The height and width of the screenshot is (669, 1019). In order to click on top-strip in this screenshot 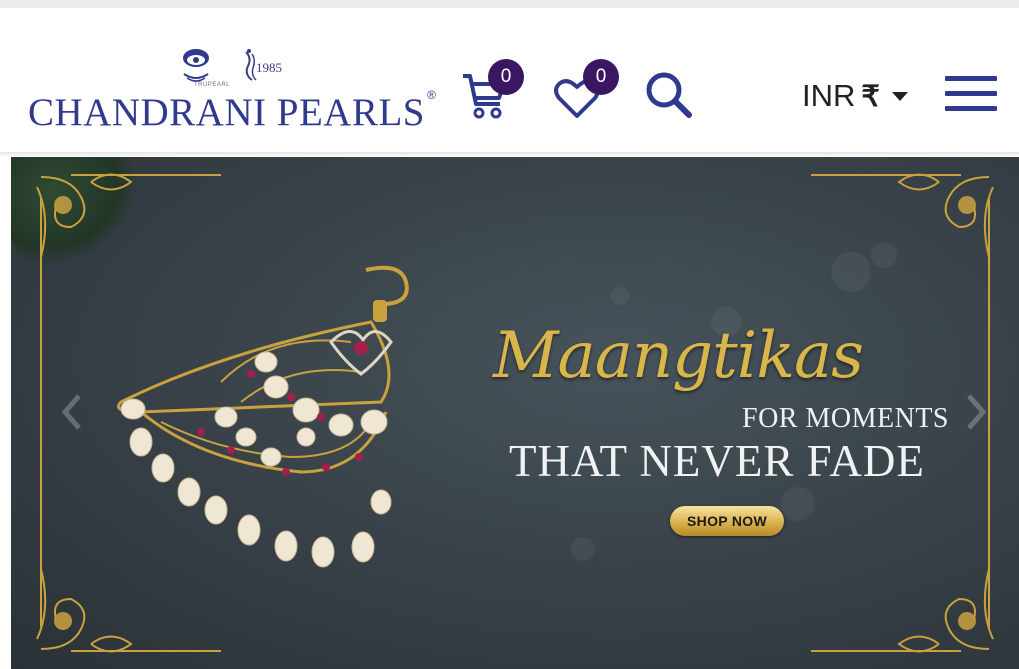, I will do `click(509, 4)`.